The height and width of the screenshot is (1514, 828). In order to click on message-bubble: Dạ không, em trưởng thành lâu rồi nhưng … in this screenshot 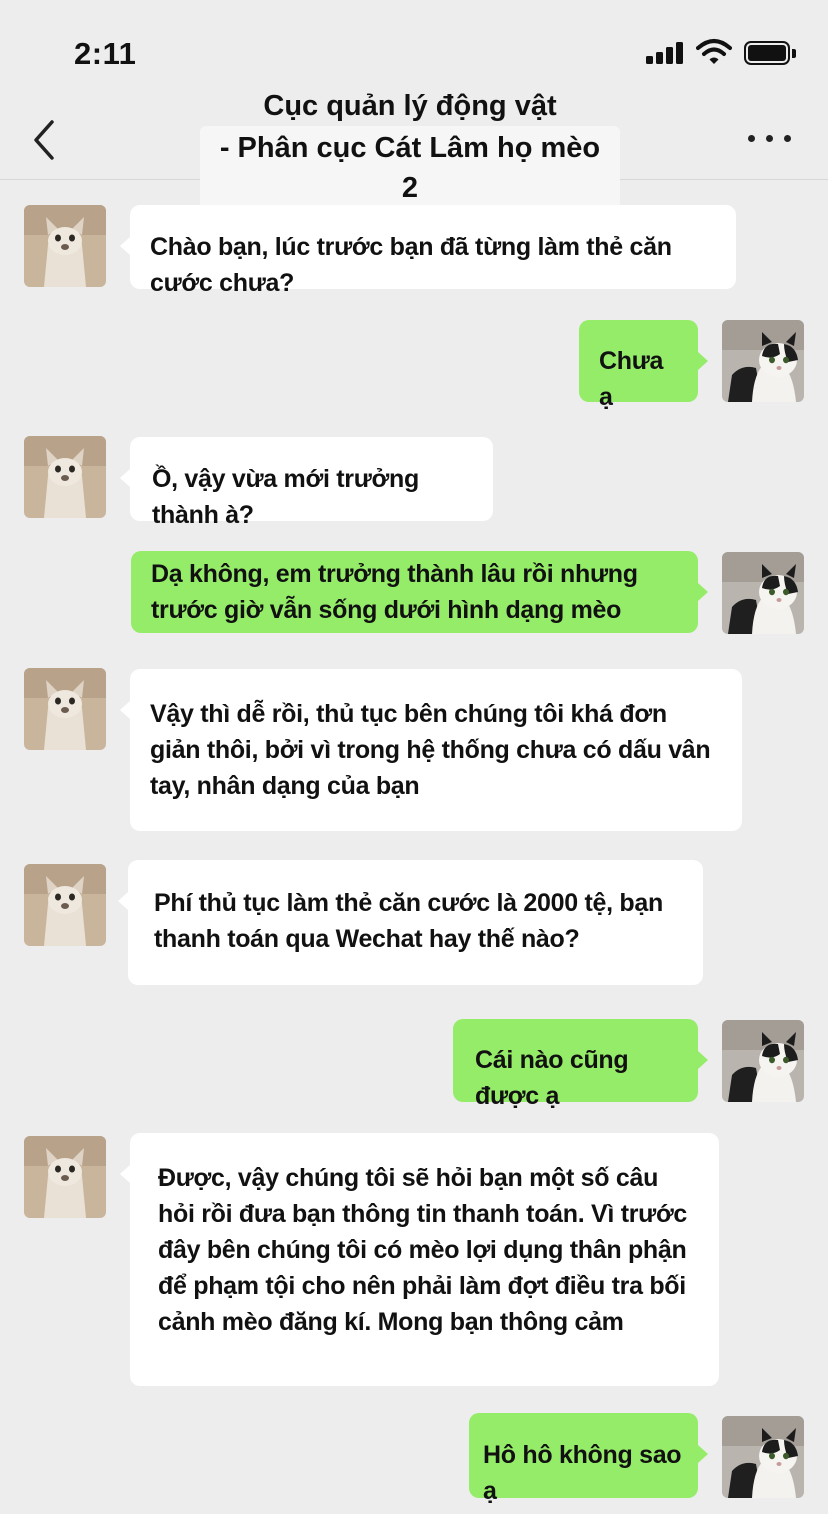, I will do `click(419, 592)`.